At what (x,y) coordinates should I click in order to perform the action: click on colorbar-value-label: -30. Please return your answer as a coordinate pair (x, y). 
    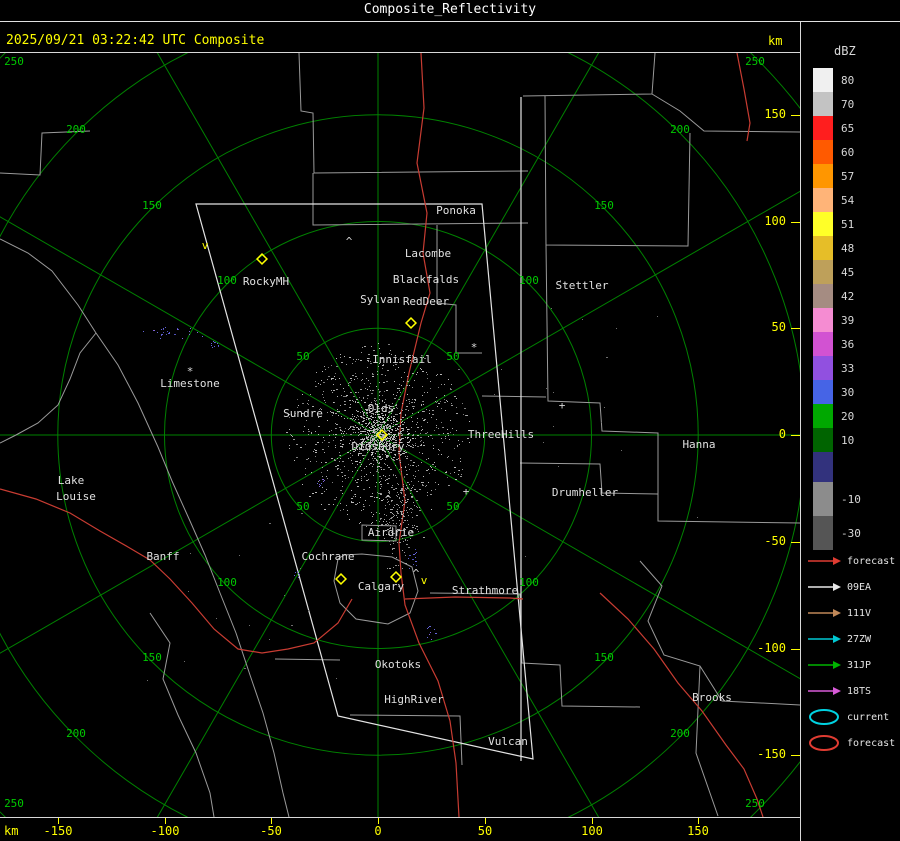
    Looking at the image, I should click on (851, 533).